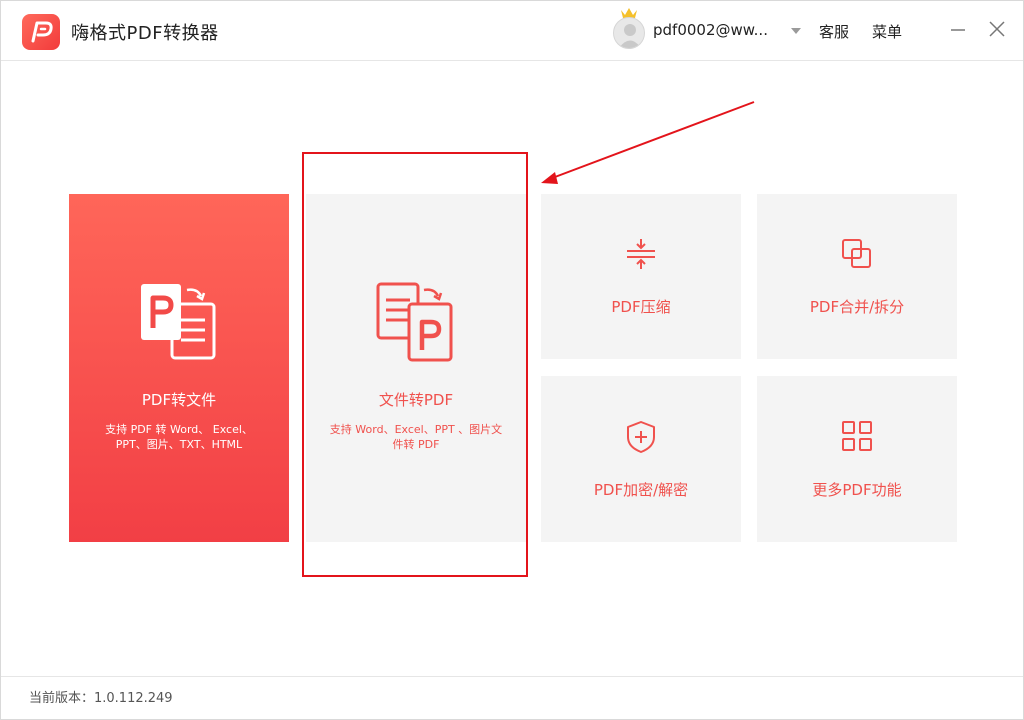 This screenshot has height=720, width=1024. Describe the element at coordinates (857, 459) in the screenshot. I see `more-pdf-features-card: 更多PDF功能` at that location.